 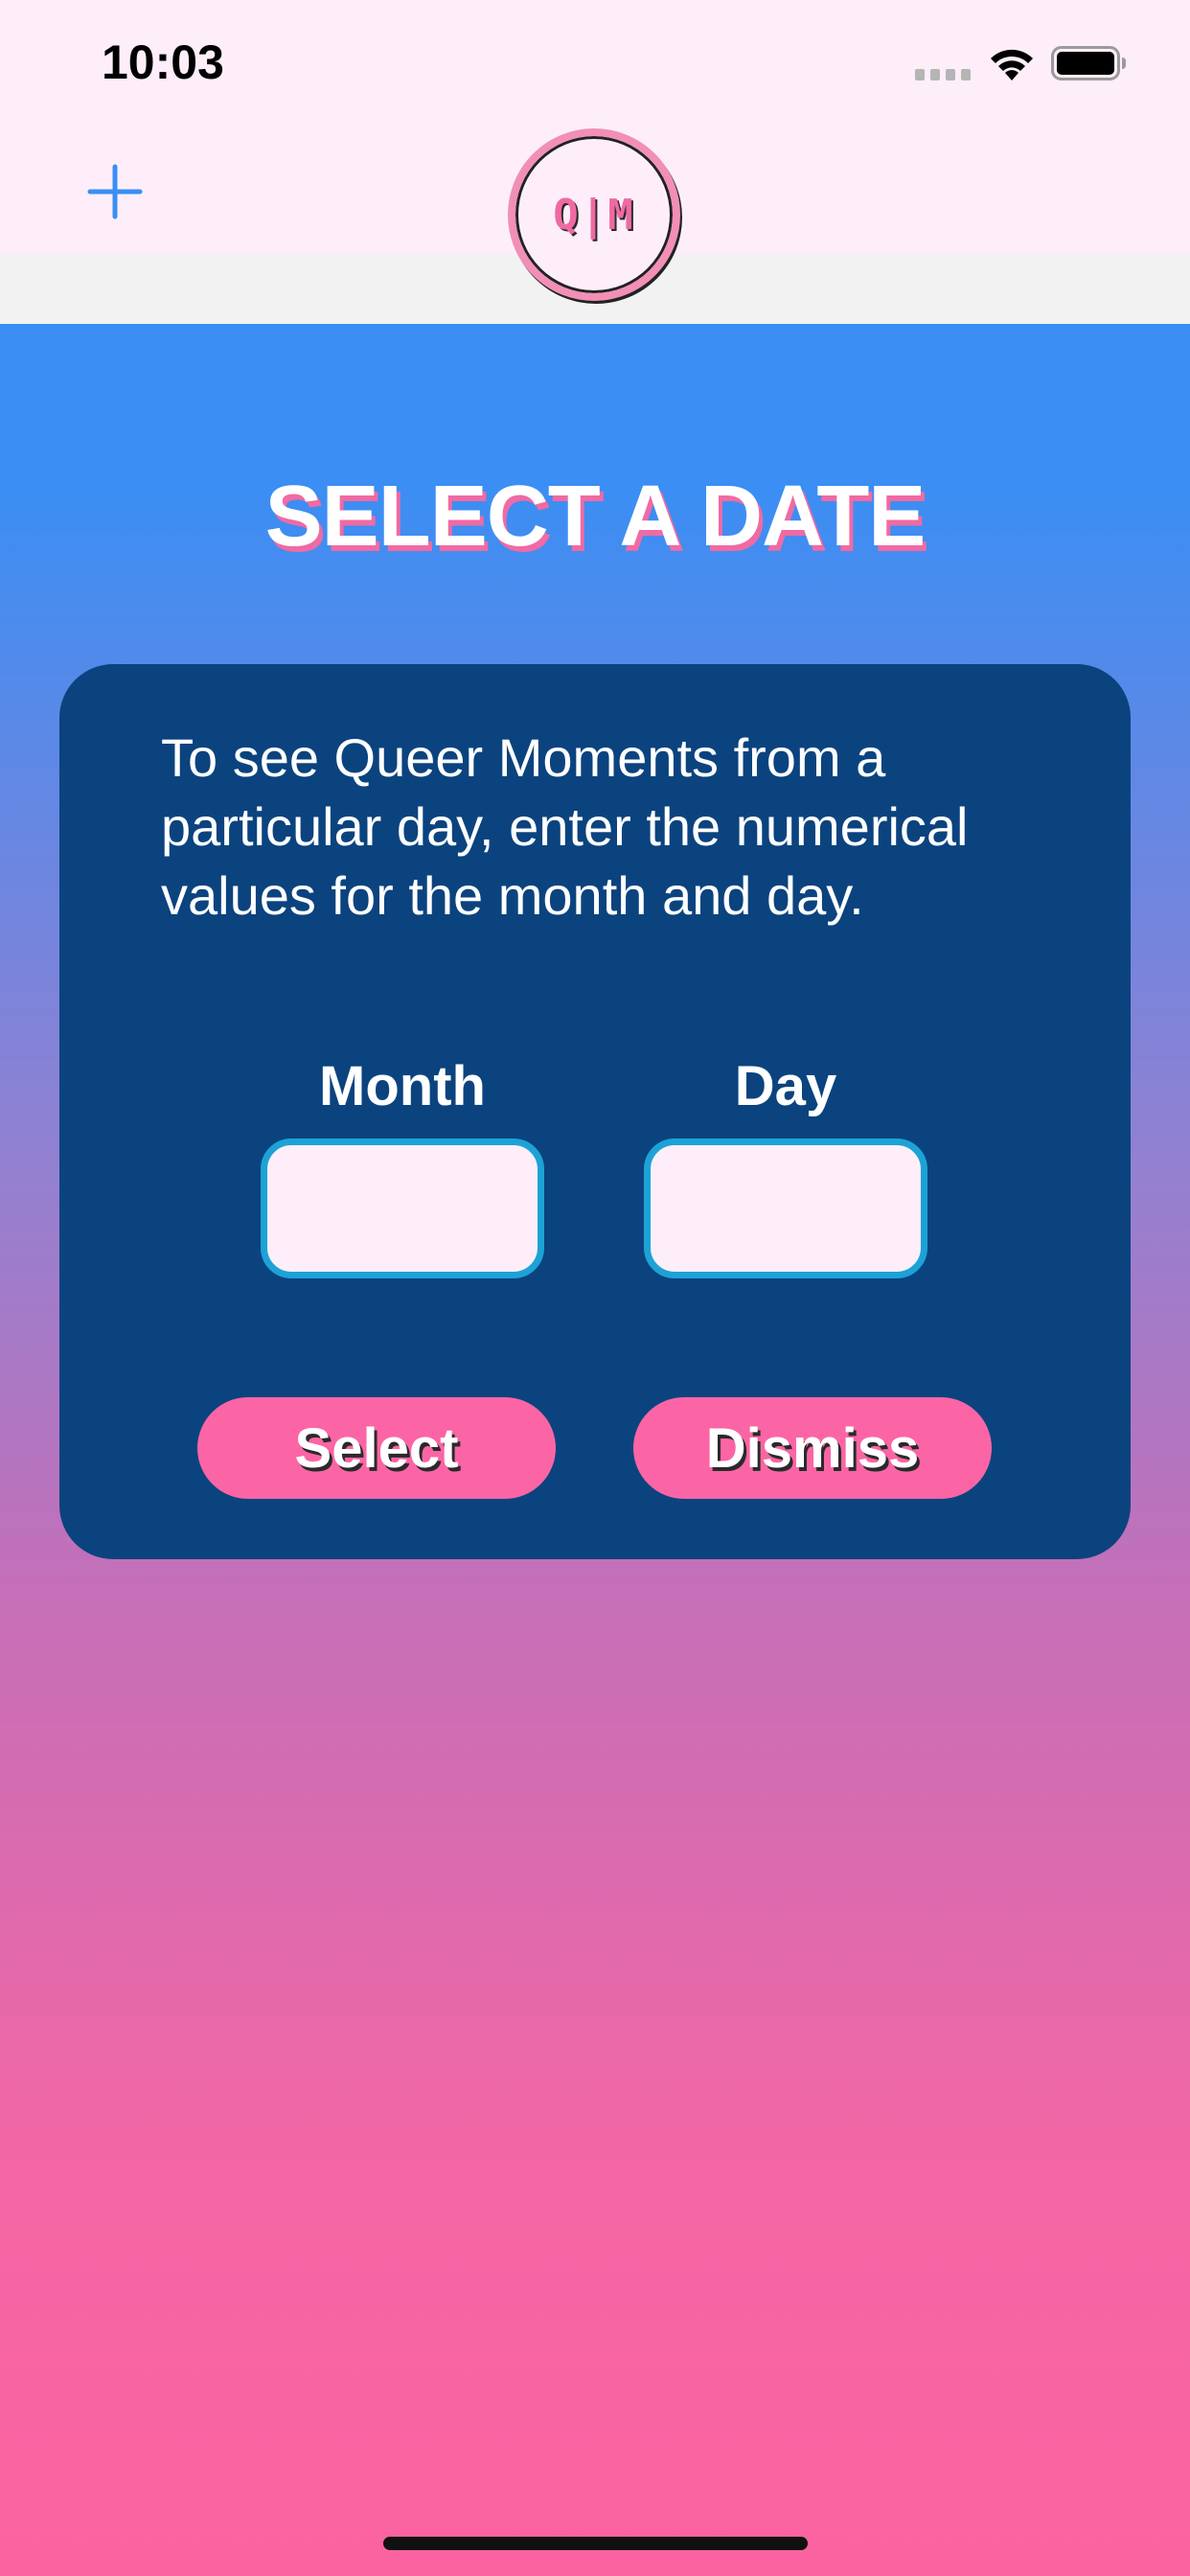 What do you see at coordinates (595, 2543) in the screenshot?
I see `home-indicator` at bounding box center [595, 2543].